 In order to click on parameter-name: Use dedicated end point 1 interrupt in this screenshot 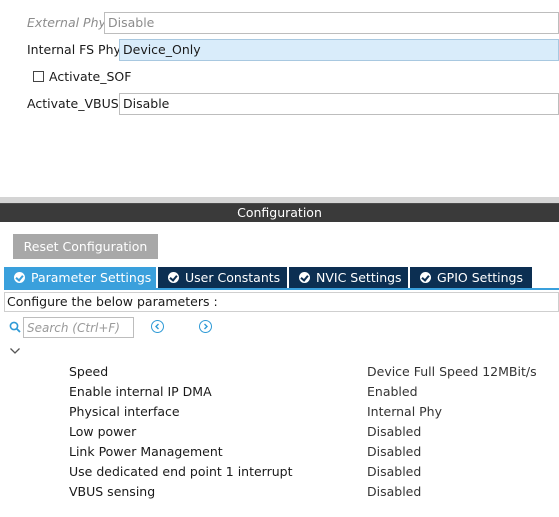, I will do `click(181, 471)`.